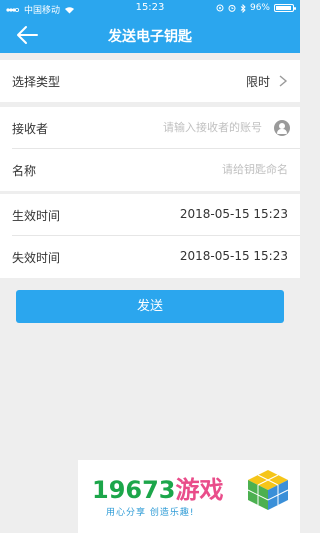 Image resolution: width=320 pixels, height=533 pixels. Describe the element at coordinates (150, 306) in the screenshot. I see `send-button: 发送` at that location.